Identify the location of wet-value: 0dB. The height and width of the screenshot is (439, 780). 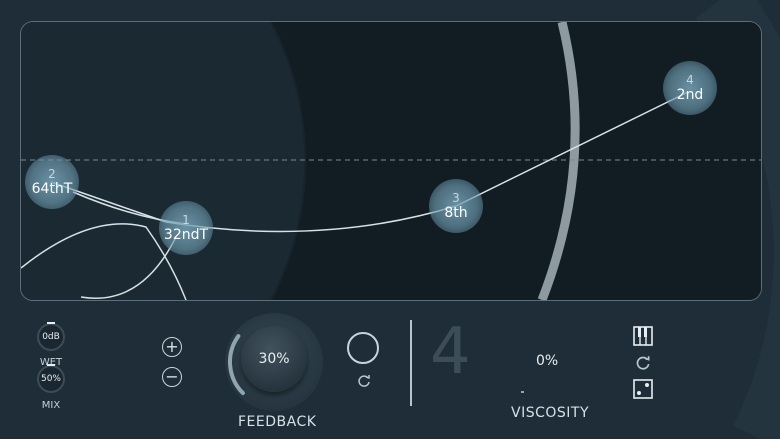
(51, 337).